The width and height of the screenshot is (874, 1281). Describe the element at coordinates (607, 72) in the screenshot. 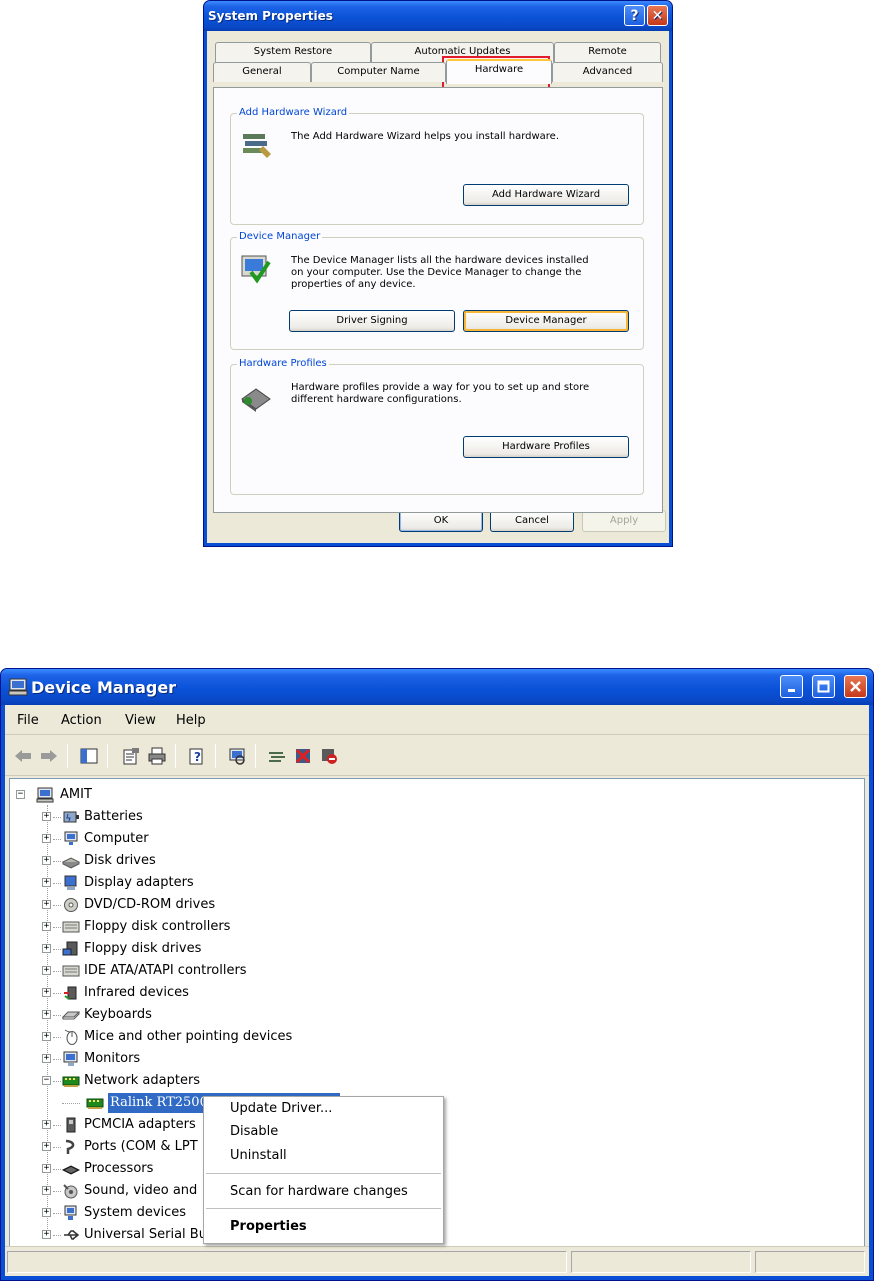

I see `tab-advanced: Advanced` at that location.